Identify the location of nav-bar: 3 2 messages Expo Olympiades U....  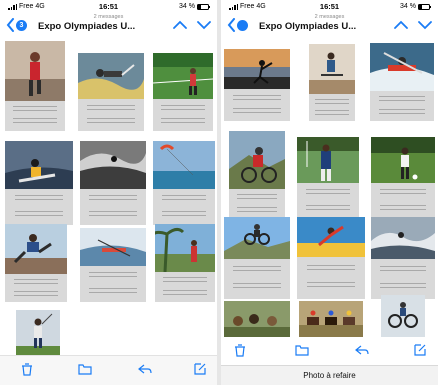
(108, 25).